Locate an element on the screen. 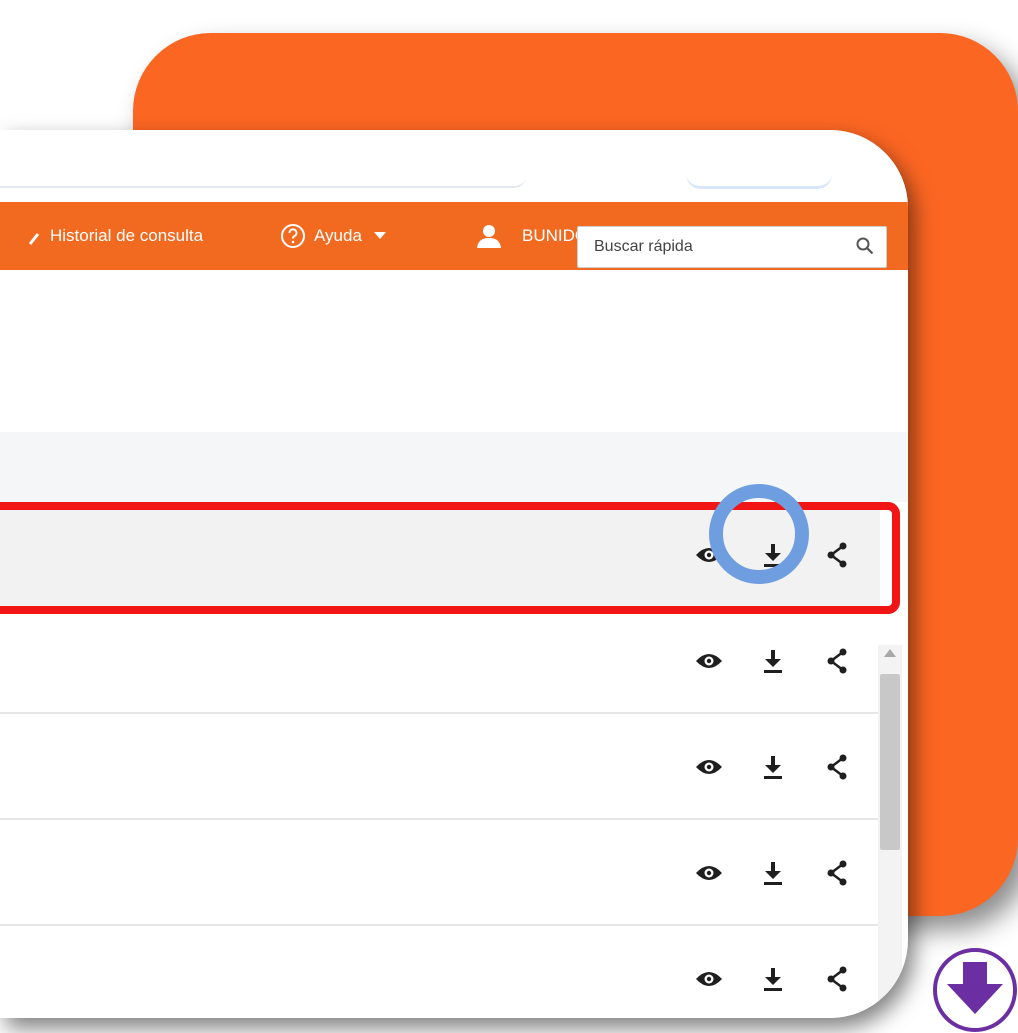  nav-help-label: Ayuda is located at coordinates (338, 235).